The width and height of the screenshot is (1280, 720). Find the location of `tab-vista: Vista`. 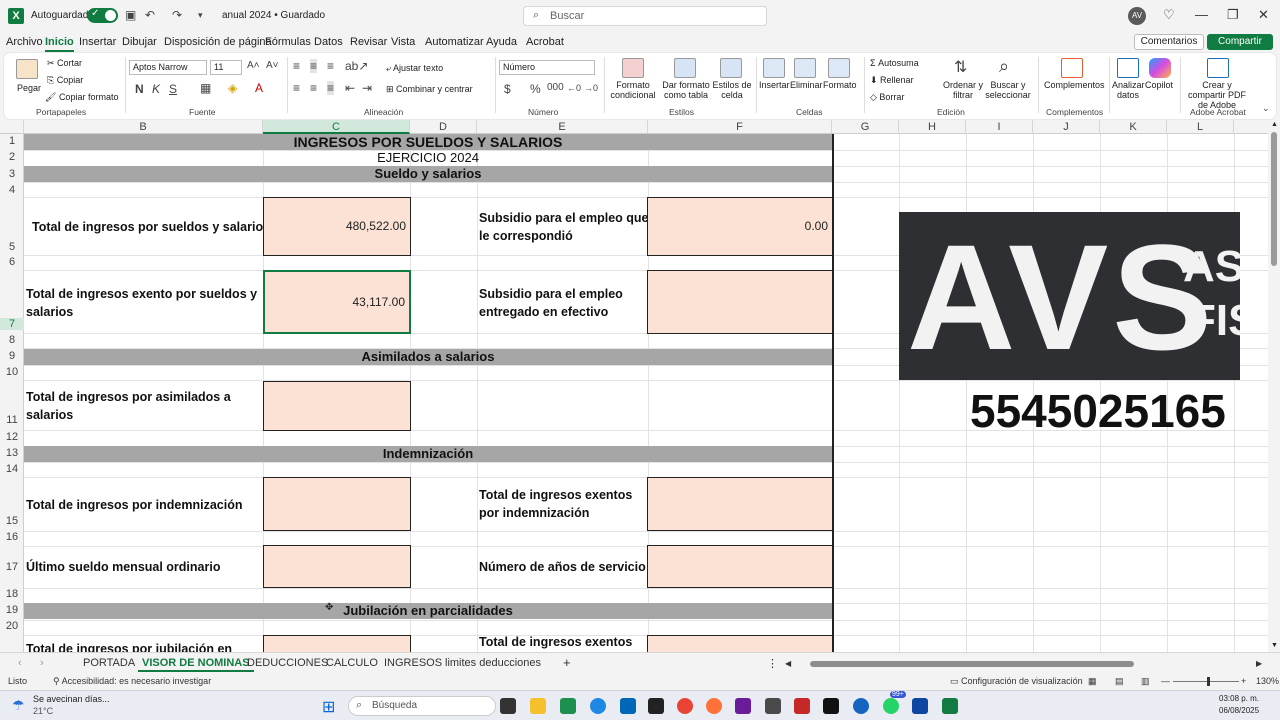

tab-vista: Vista is located at coordinates (403, 42).